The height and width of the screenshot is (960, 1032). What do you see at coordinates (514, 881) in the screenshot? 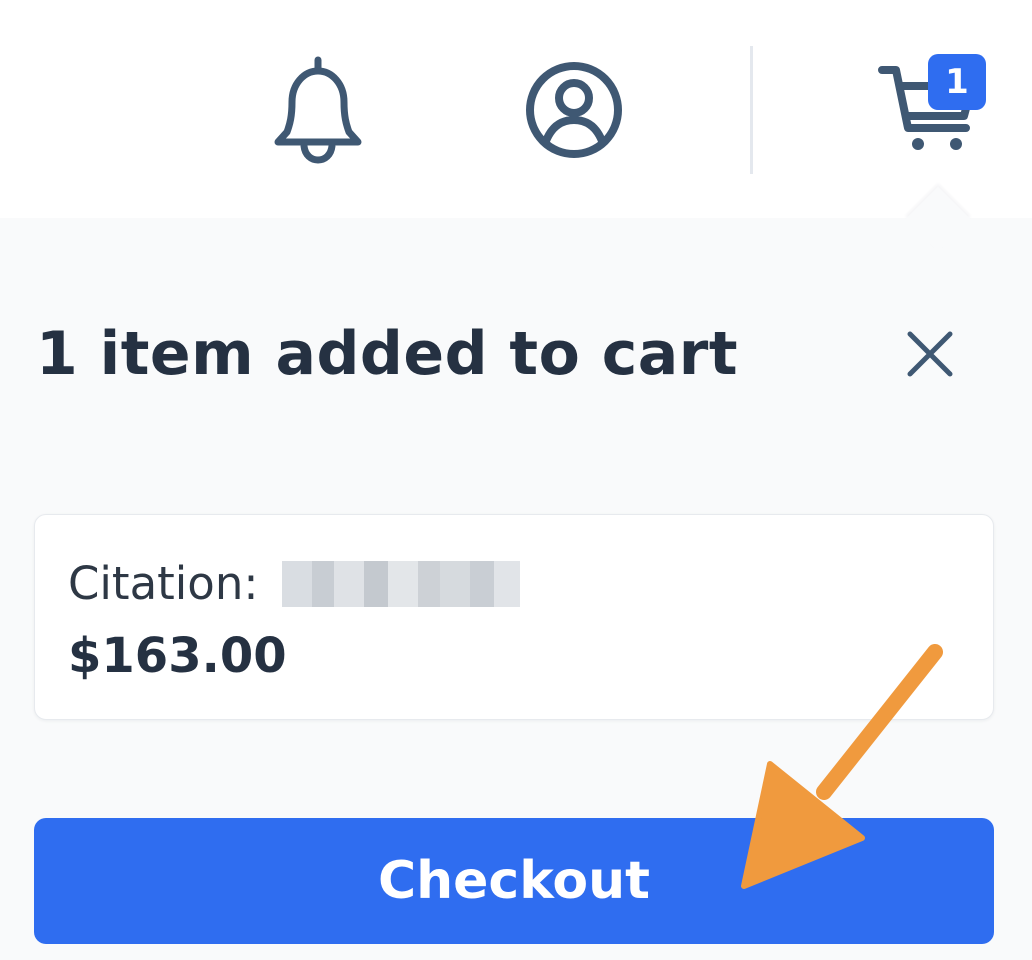
I see `checkout-button: Checkout` at bounding box center [514, 881].